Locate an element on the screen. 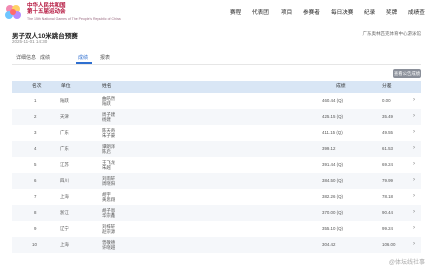 Image resolution: width=433 pixels, height=270 pixels. score-cell: 460.44 (Q) is located at coordinates (332, 100).